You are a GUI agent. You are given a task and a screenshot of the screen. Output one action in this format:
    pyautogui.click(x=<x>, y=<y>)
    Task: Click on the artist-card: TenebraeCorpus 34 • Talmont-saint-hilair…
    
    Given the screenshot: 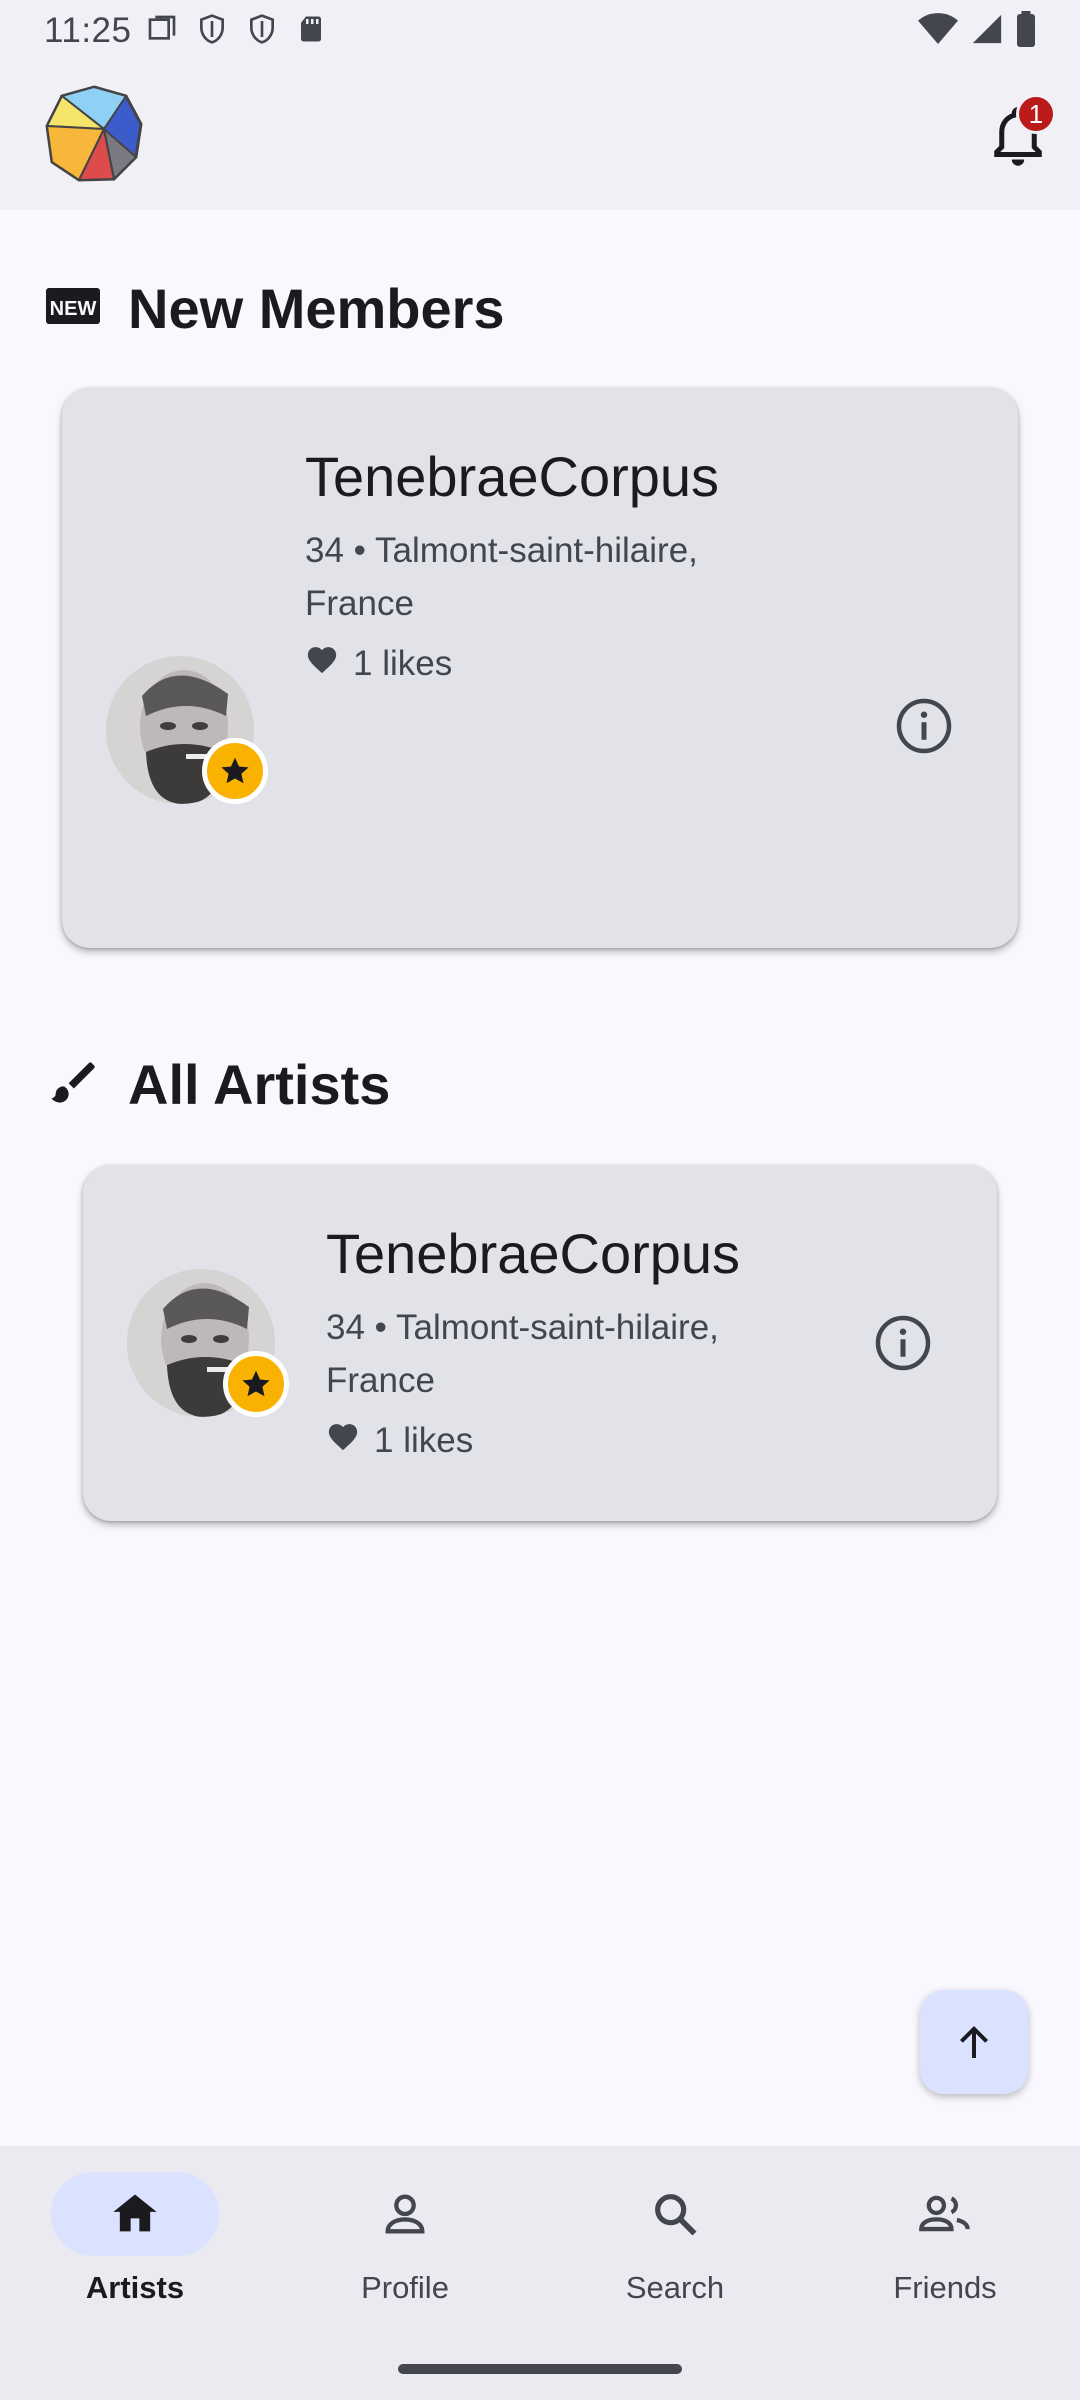 What is the action you would take?
    pyautogui.click(x=540, y=1343)
    